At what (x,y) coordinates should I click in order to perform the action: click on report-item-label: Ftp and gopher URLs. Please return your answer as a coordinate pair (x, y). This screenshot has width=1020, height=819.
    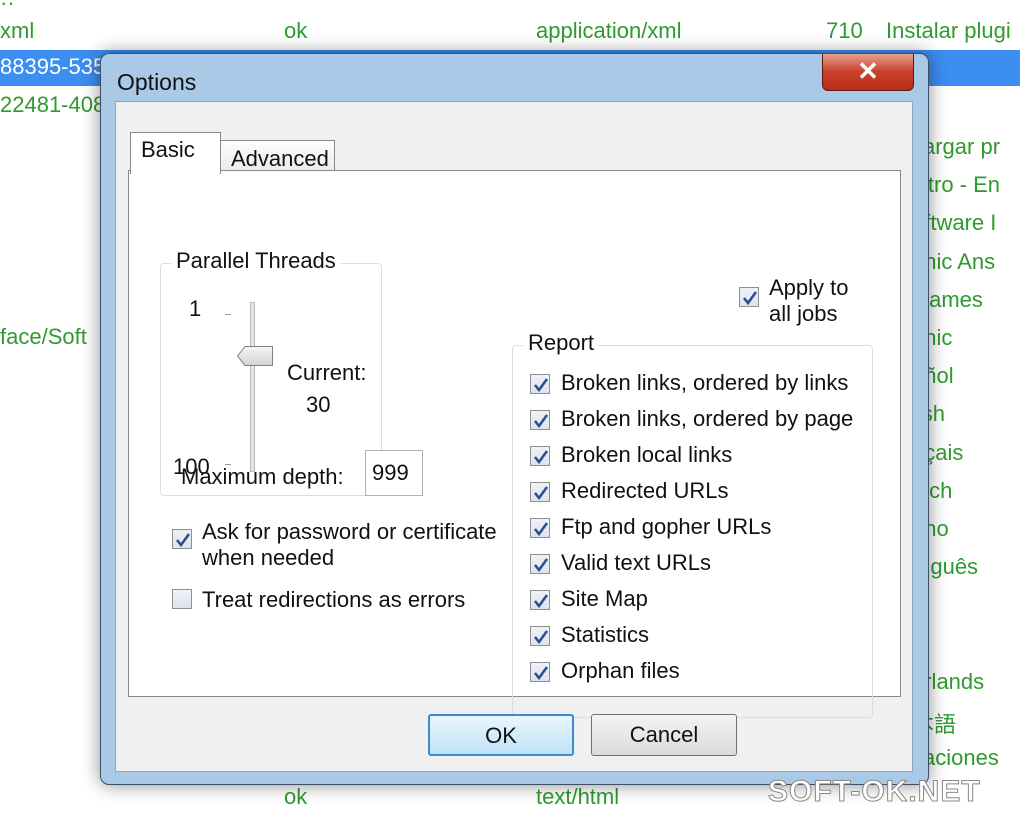
    Looking at the image, I should click on (666, 526).